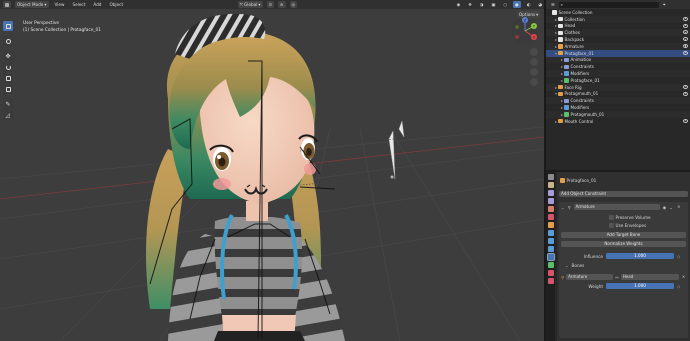 The width and height of the screenshot is (690, 341). What do you see at coordinates (459, 4) in the screenshot?
I see `visibility-dropdown: ◉` at bounding box center [459, 4].